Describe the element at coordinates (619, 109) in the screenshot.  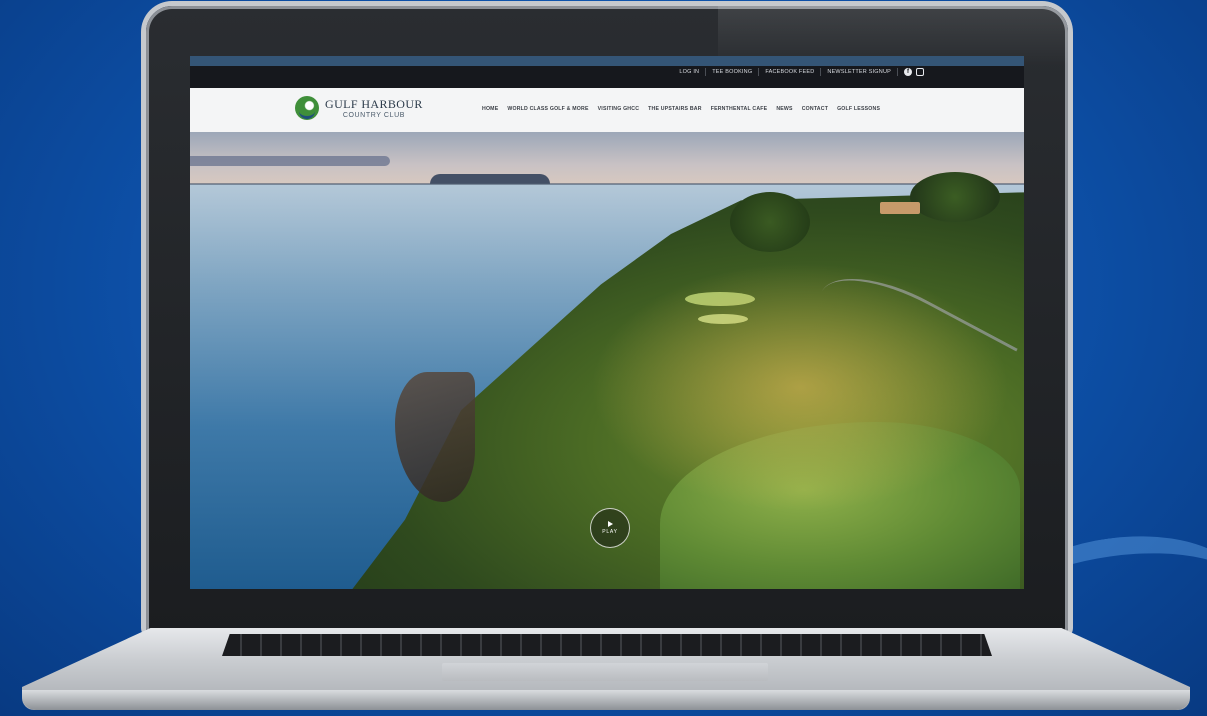
I see `nav-visiting-ghcc: VISITING GHCC` at that location.